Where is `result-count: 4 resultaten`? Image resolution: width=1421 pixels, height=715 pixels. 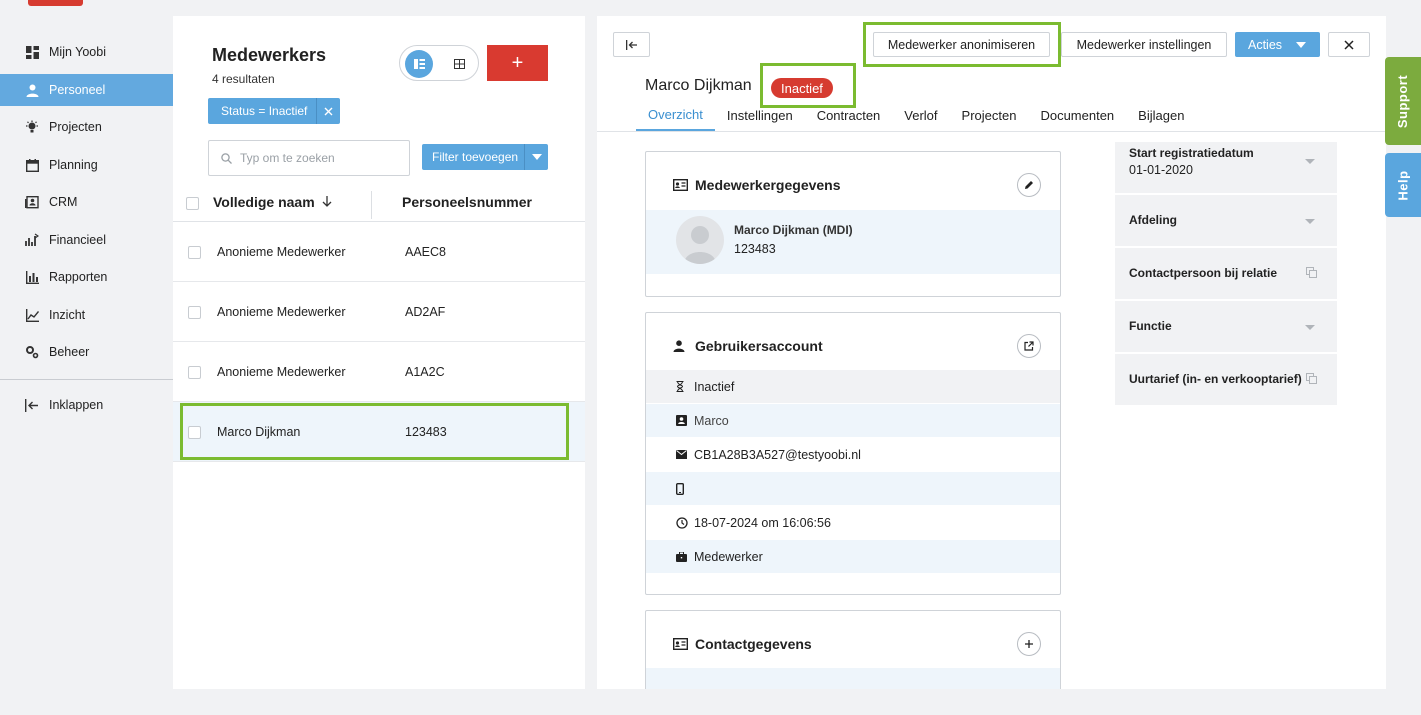 result-count: 4 resultaten is located at coordinates (243, 79).